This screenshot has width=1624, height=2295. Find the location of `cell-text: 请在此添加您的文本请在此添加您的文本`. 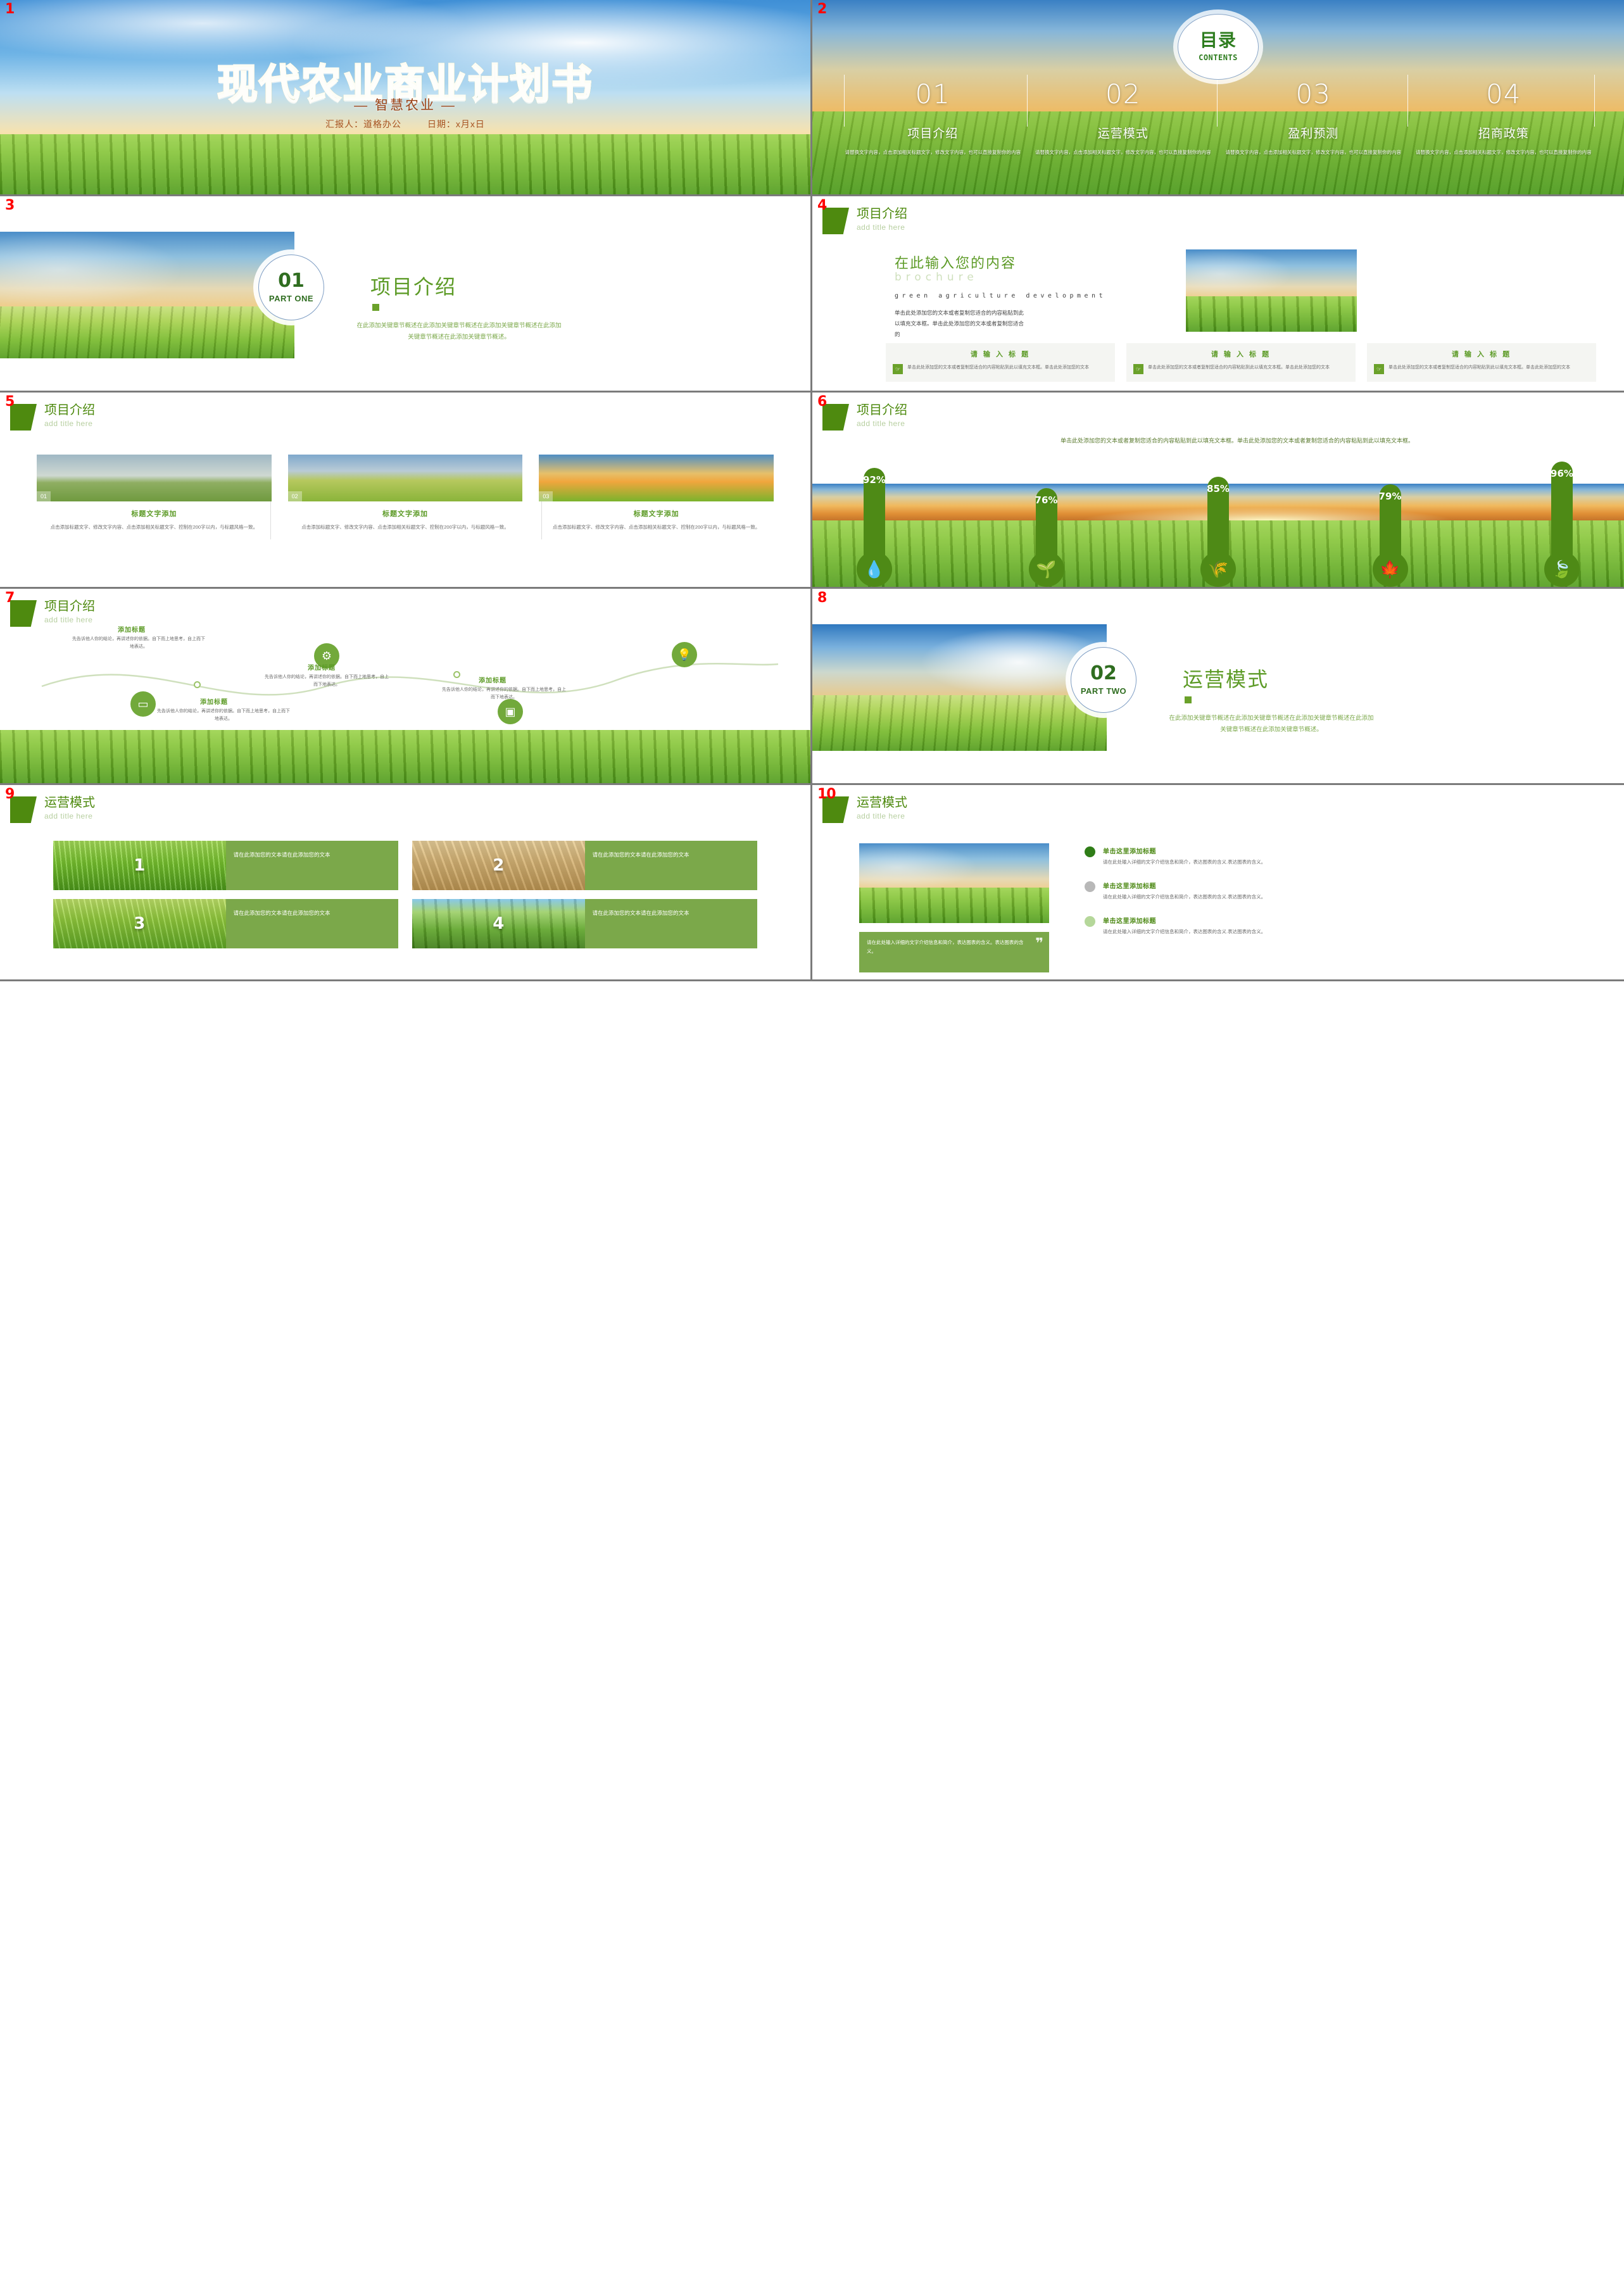

cell-text: 请在此添加您的文本请在此添加您的文本 is located at coordinates (670, 923).